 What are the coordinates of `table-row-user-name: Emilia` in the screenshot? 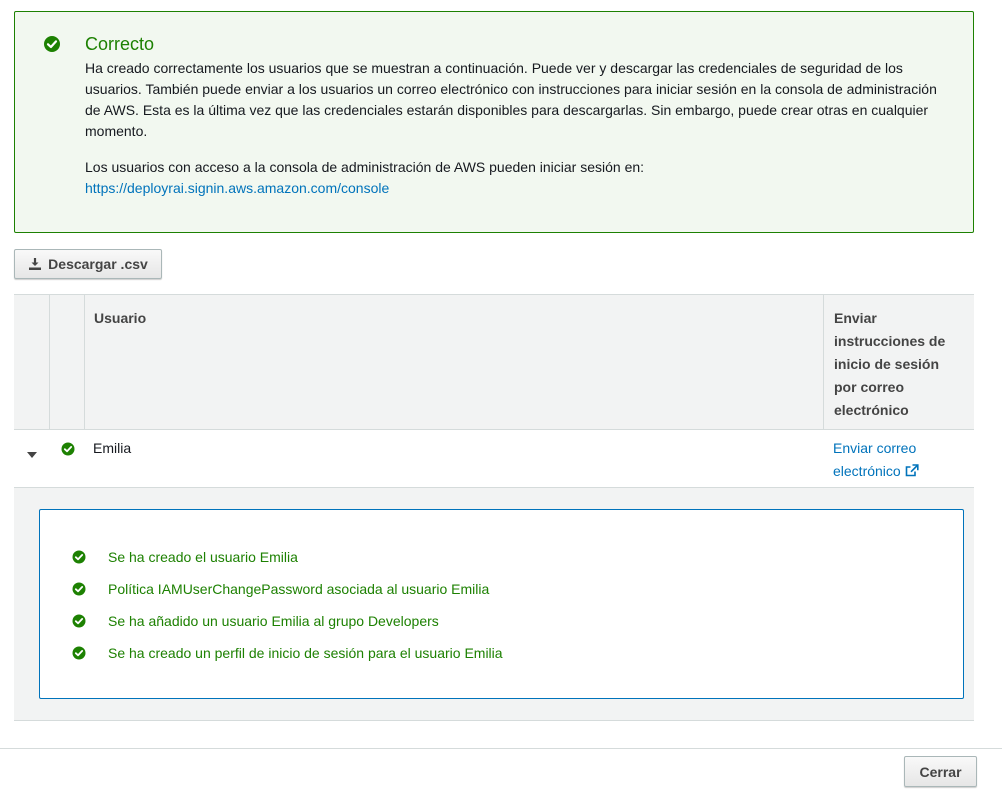 It's located at (112, 448).